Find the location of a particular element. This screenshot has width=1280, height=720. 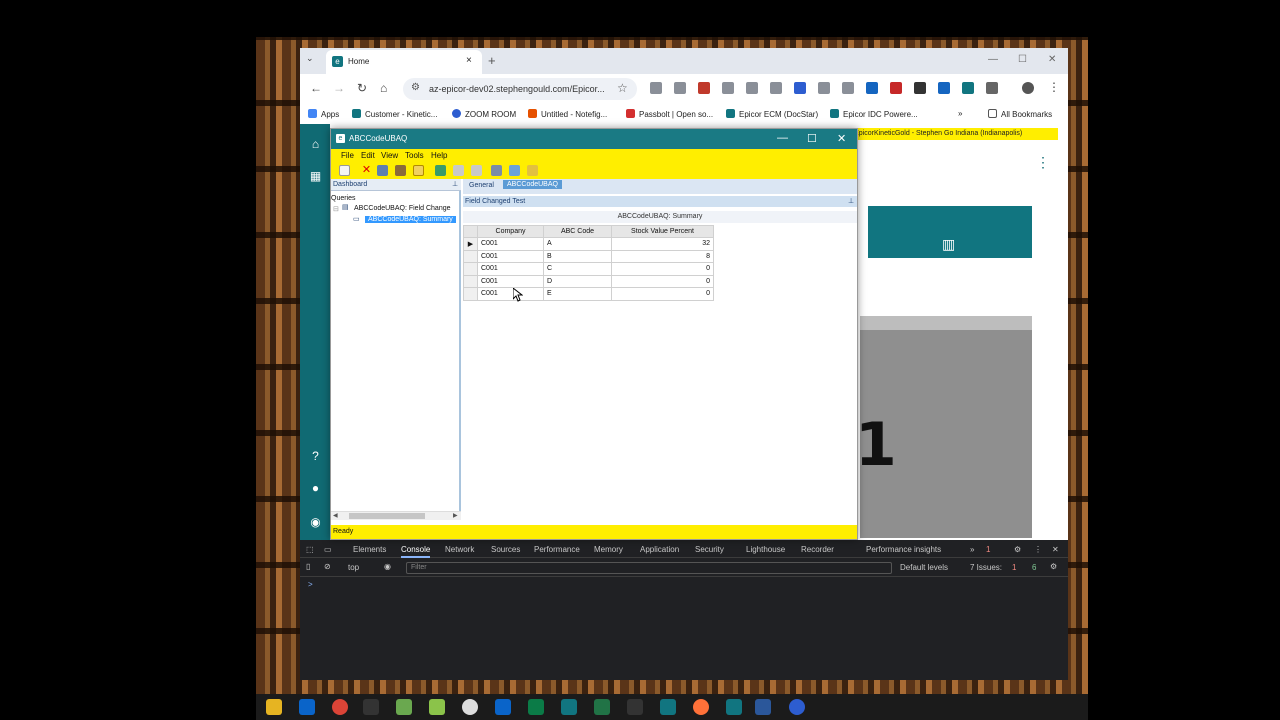

scroll-left-icon: ◀ is located at coordinates (335, 515).